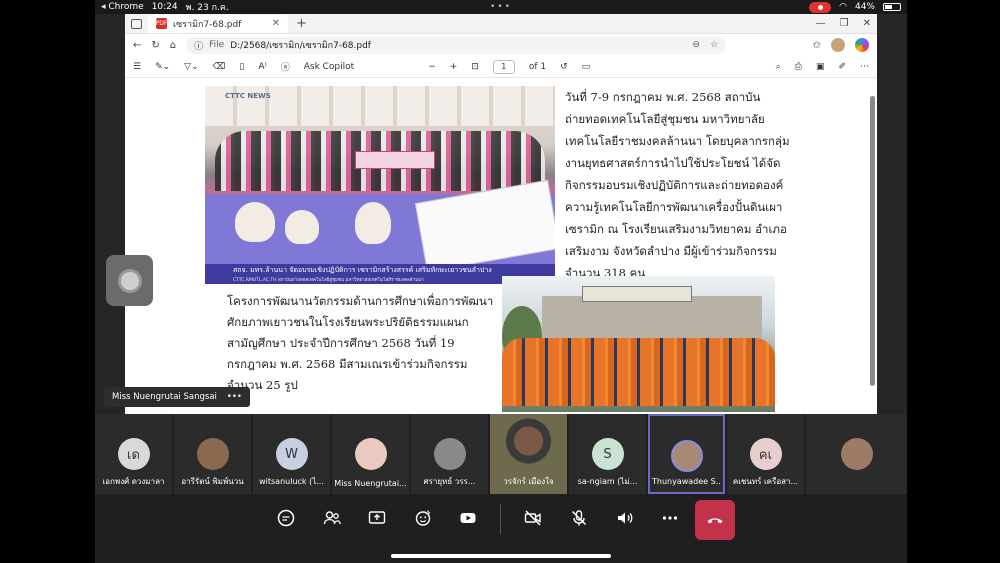  I want to click on participant-avatar: คเ, so click(765, 454).